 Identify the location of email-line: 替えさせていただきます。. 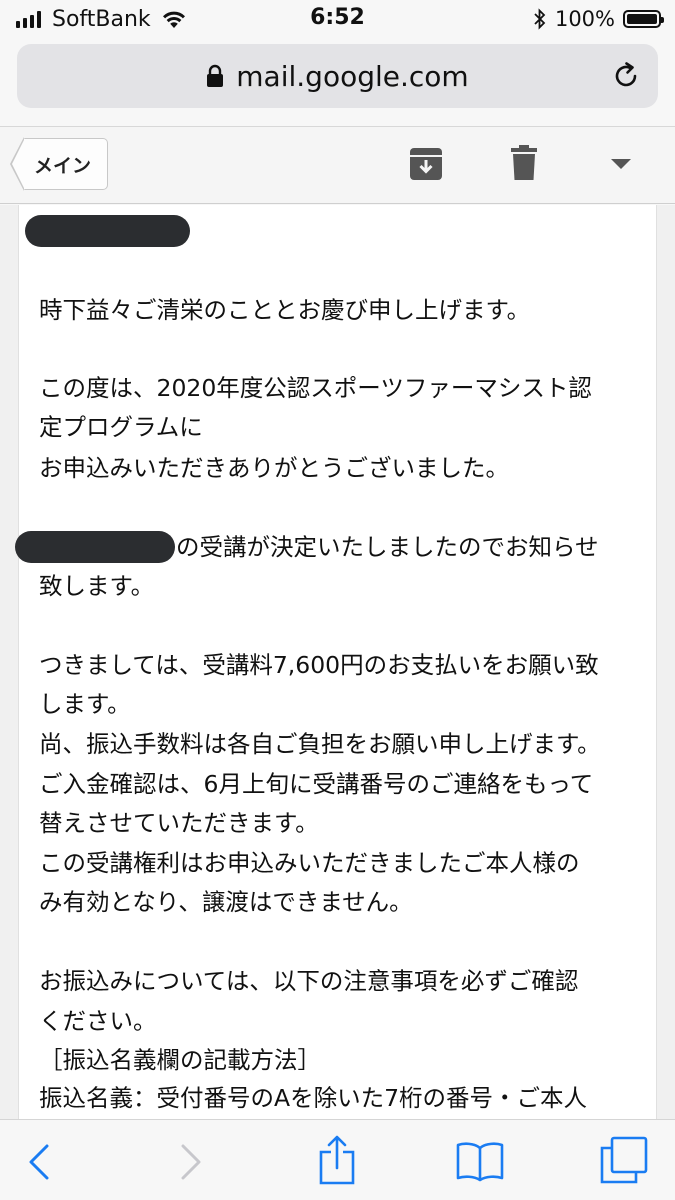
(179, 823).